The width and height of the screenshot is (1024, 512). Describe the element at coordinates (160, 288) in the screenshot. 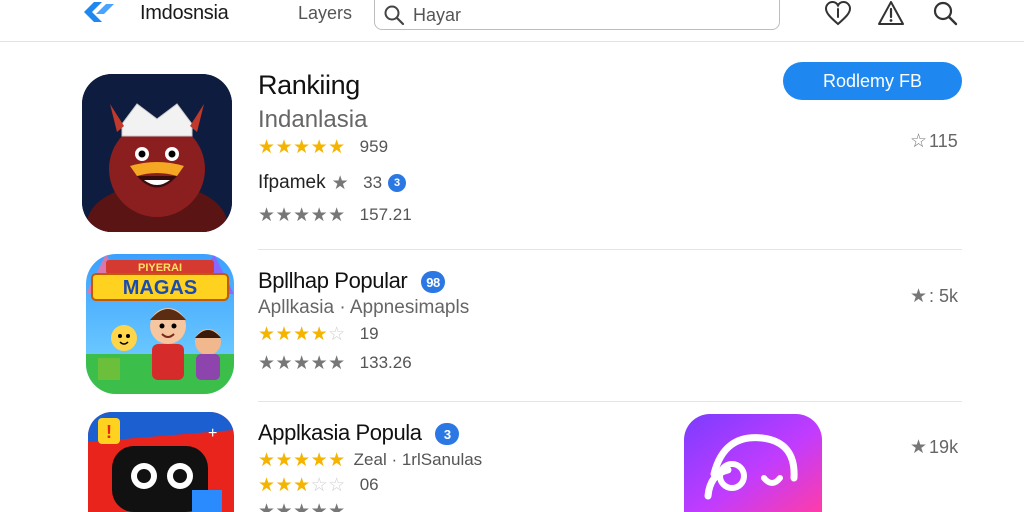

I see `icon-banner: MAGAS` at that location.